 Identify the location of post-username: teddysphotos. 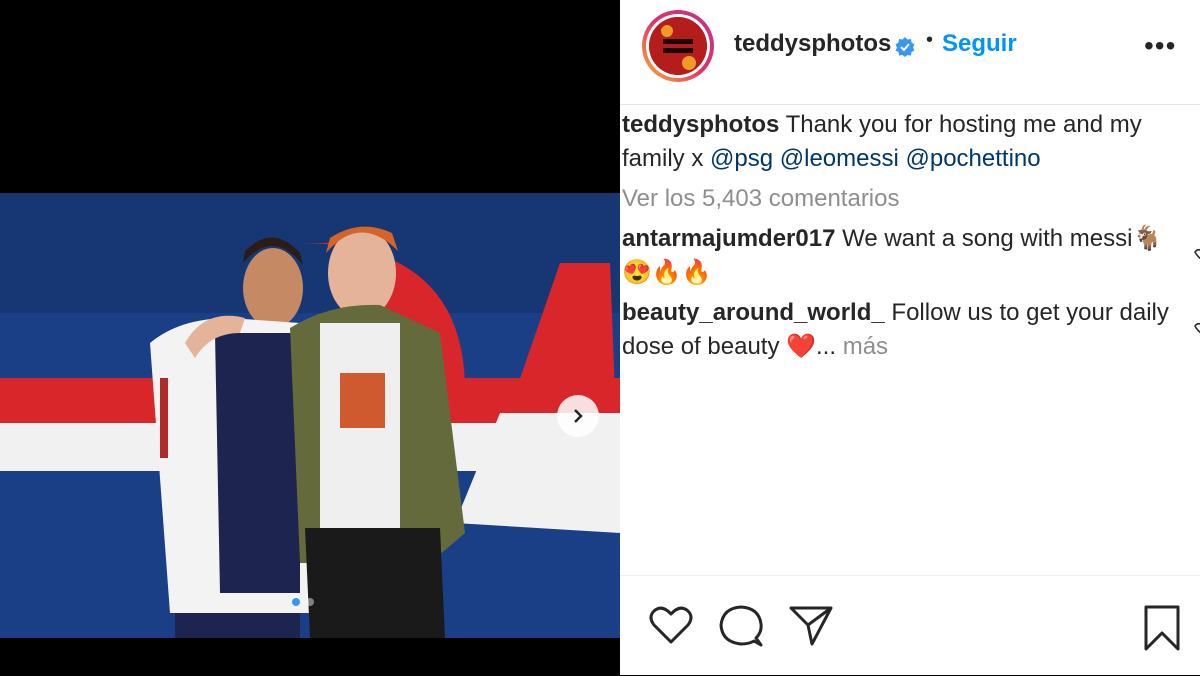
(812, 44).